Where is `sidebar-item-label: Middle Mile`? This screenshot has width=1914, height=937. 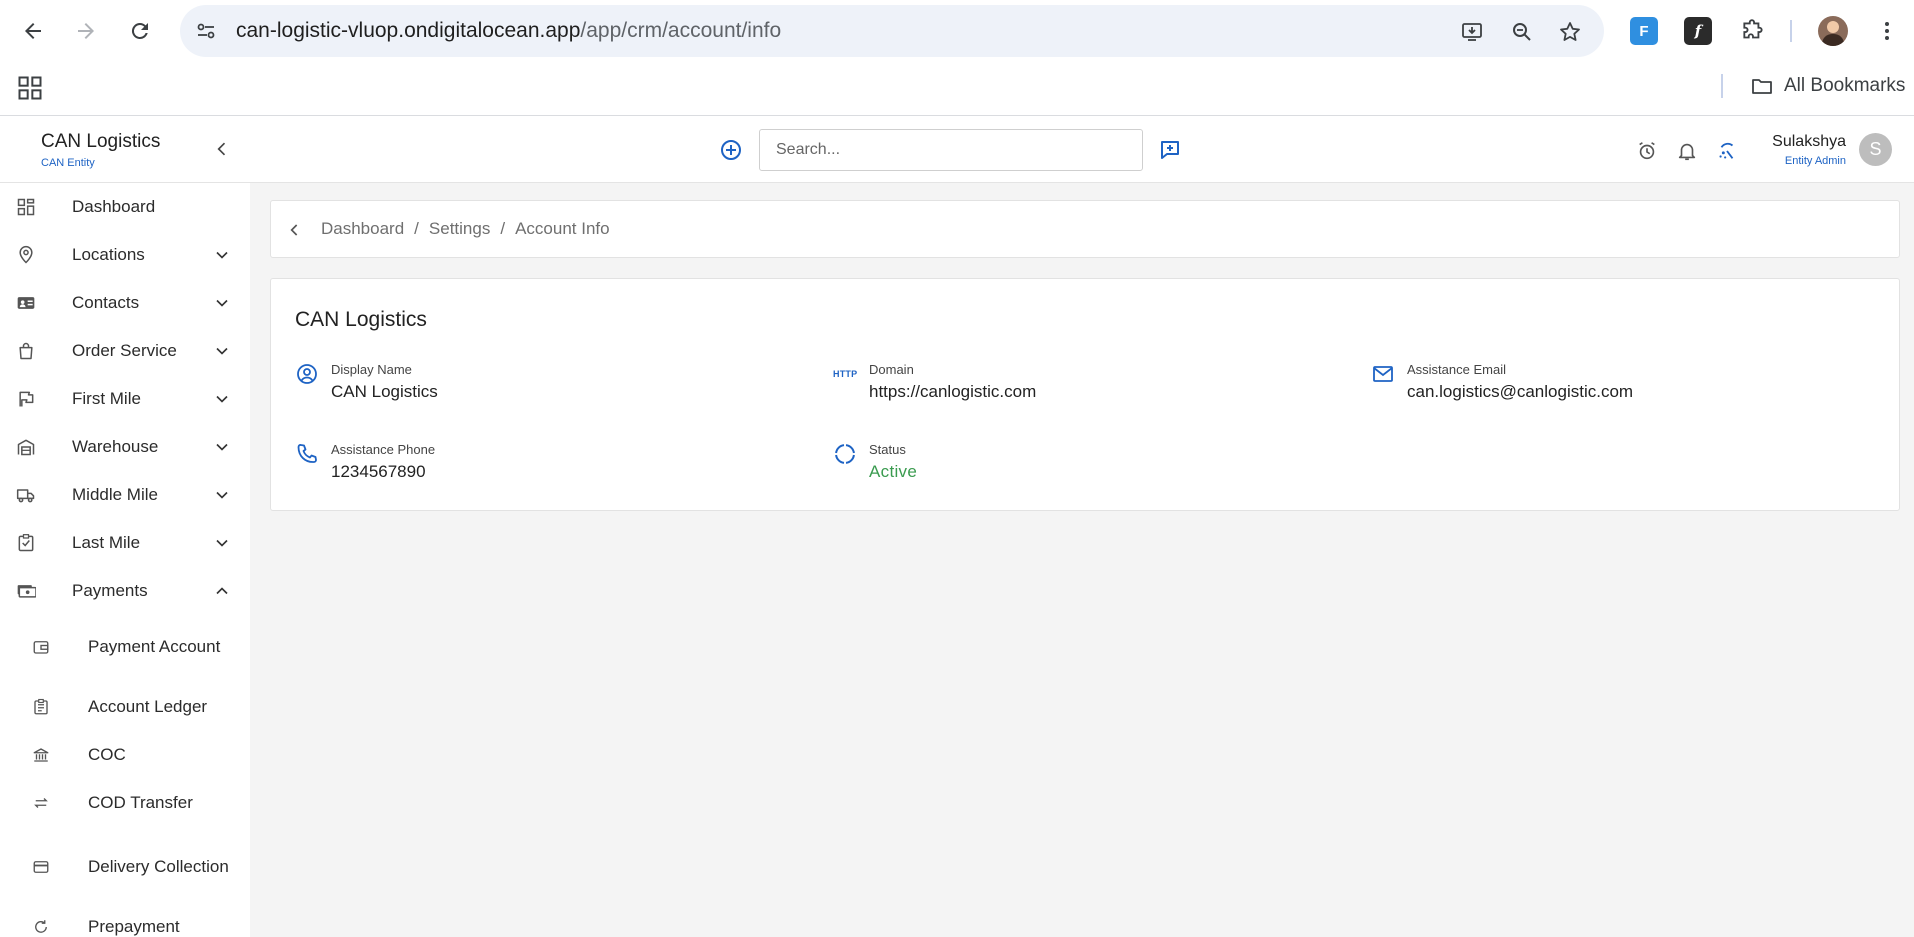
sidebar-item-label: Middle Mile is located at coordinates (115, 494).